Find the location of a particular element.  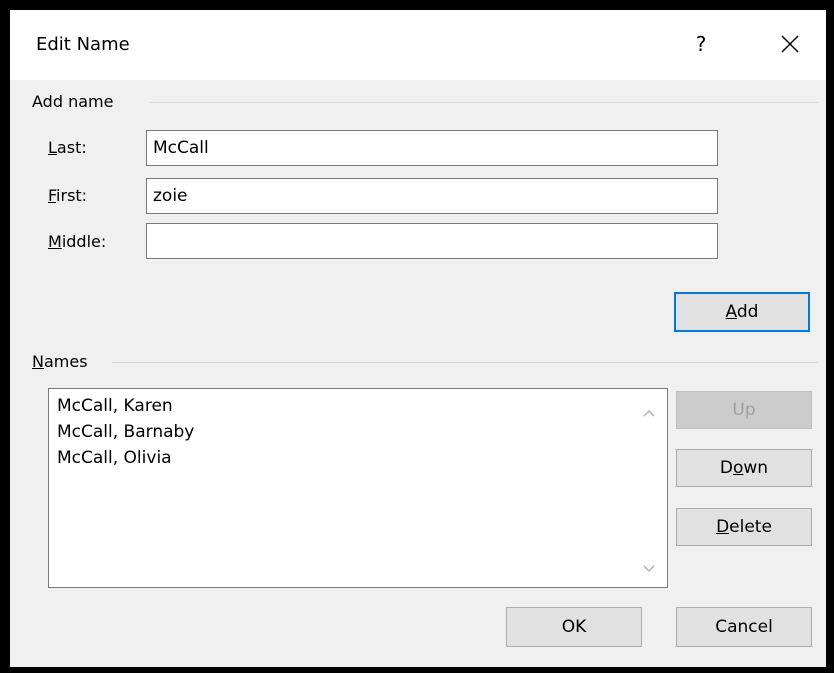

middle-label: Middle: is located at coordinates (77, 241).